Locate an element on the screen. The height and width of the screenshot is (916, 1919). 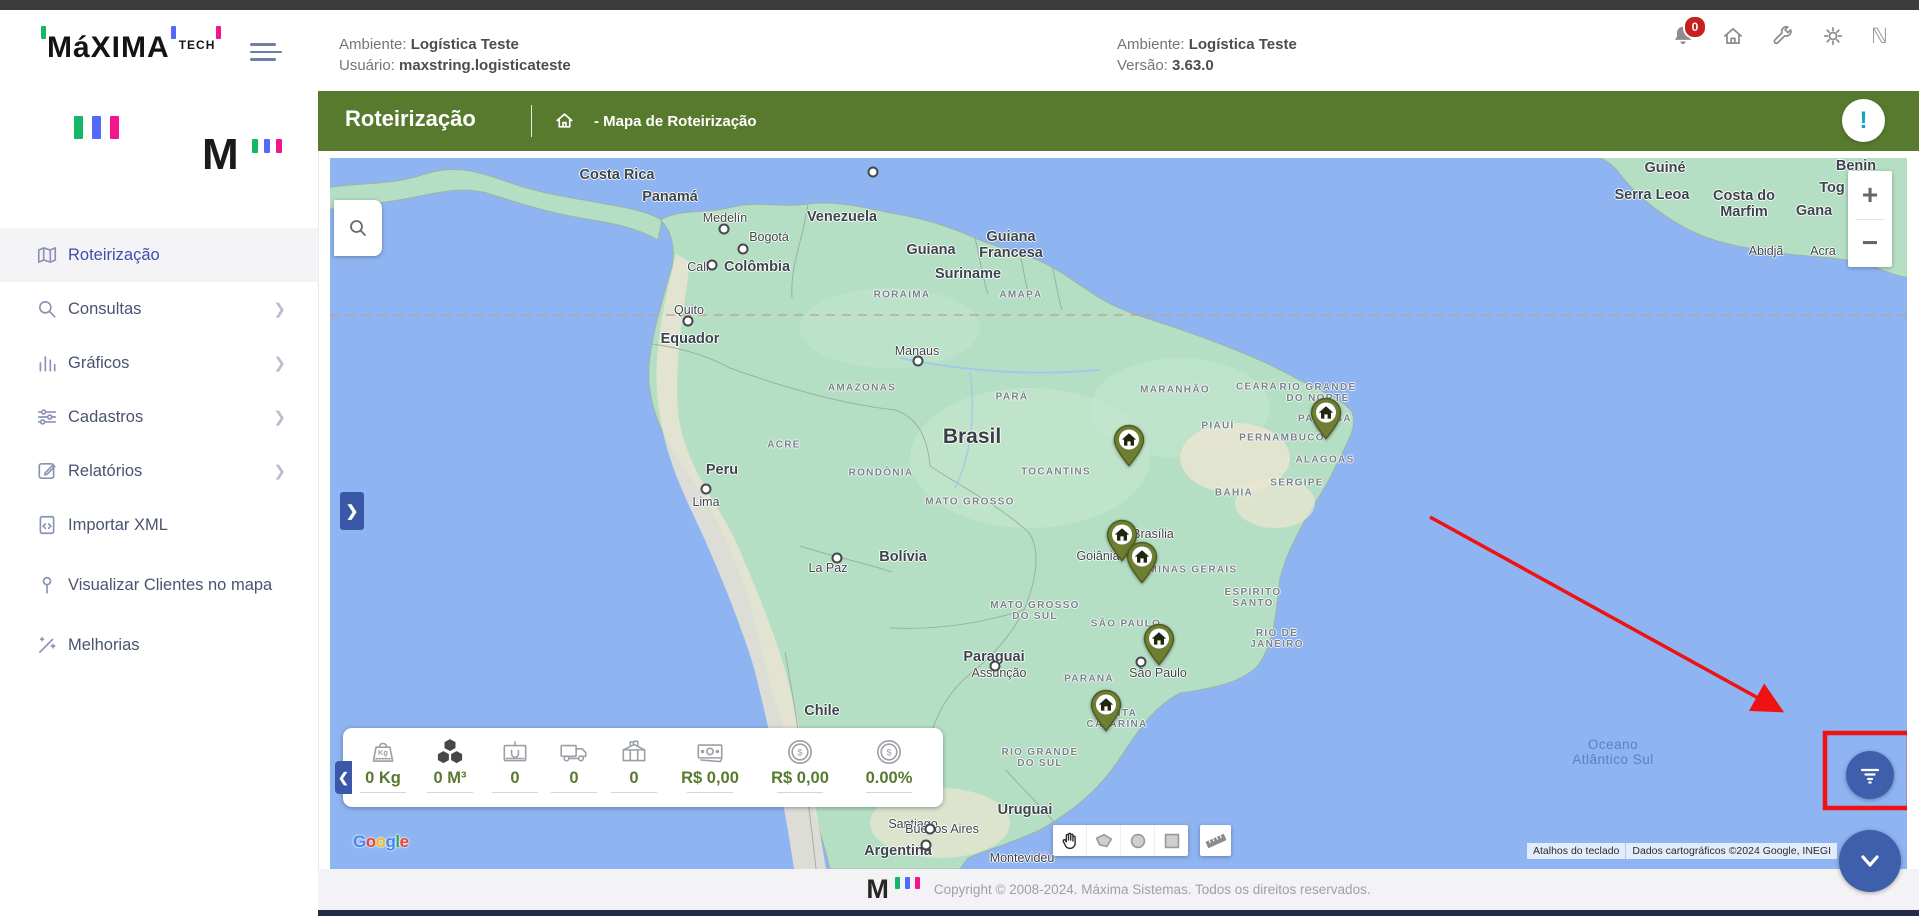
divider is located at coordinates (531, 121).